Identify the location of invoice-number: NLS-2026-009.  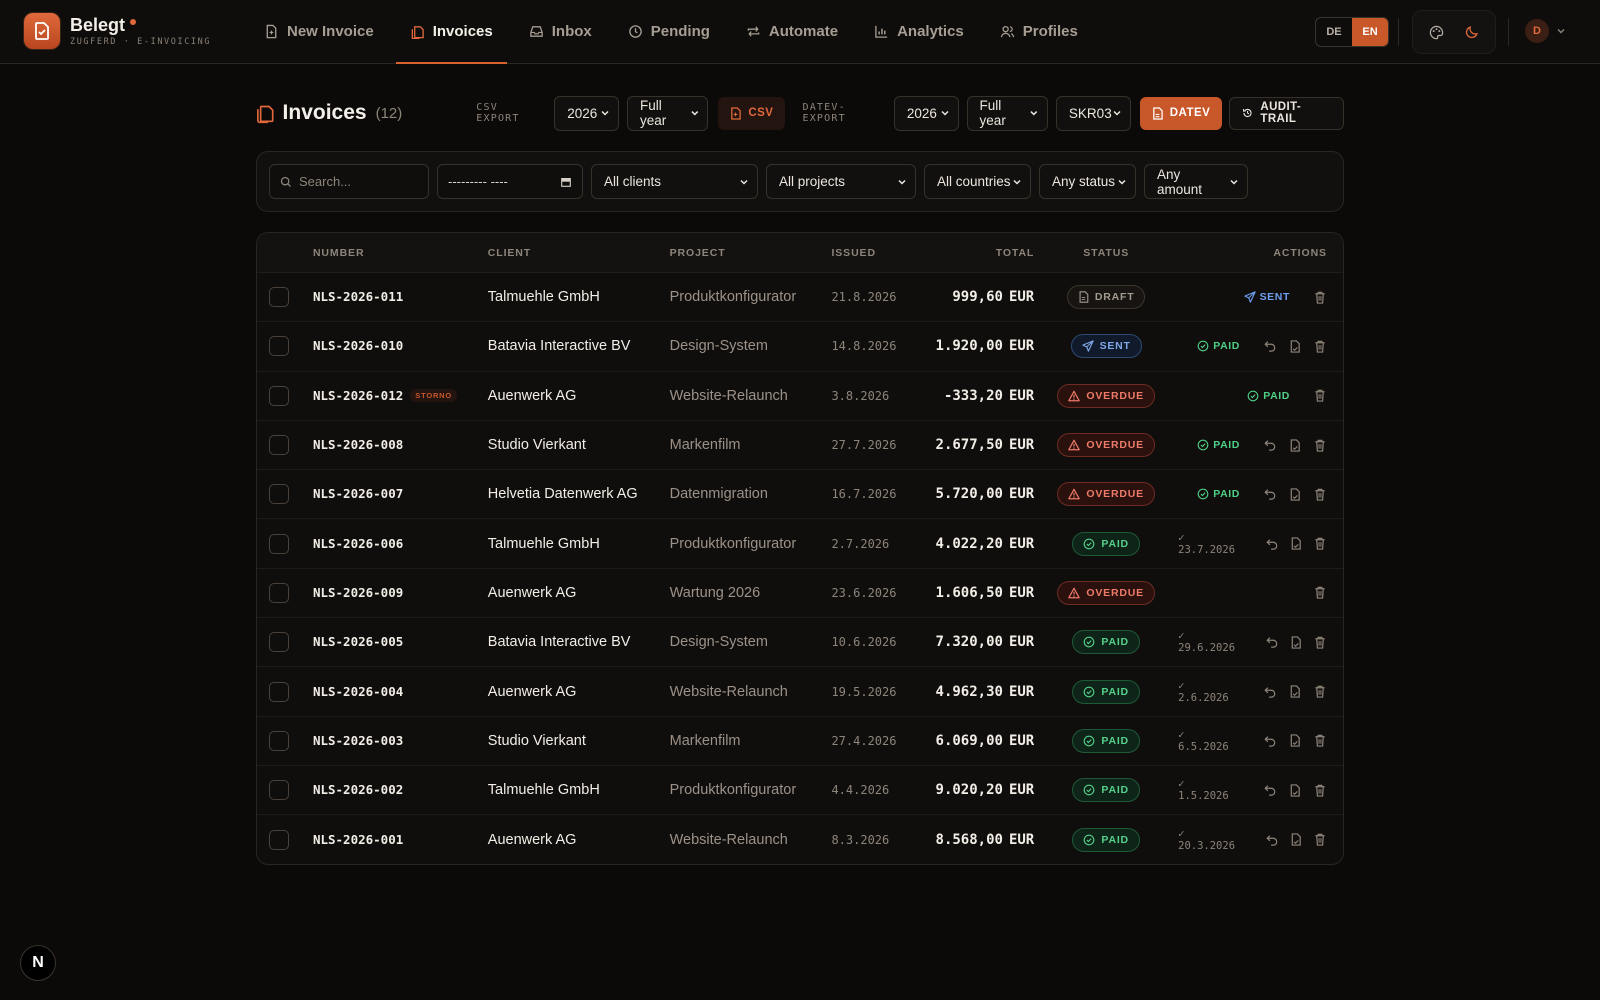
(358, 592).